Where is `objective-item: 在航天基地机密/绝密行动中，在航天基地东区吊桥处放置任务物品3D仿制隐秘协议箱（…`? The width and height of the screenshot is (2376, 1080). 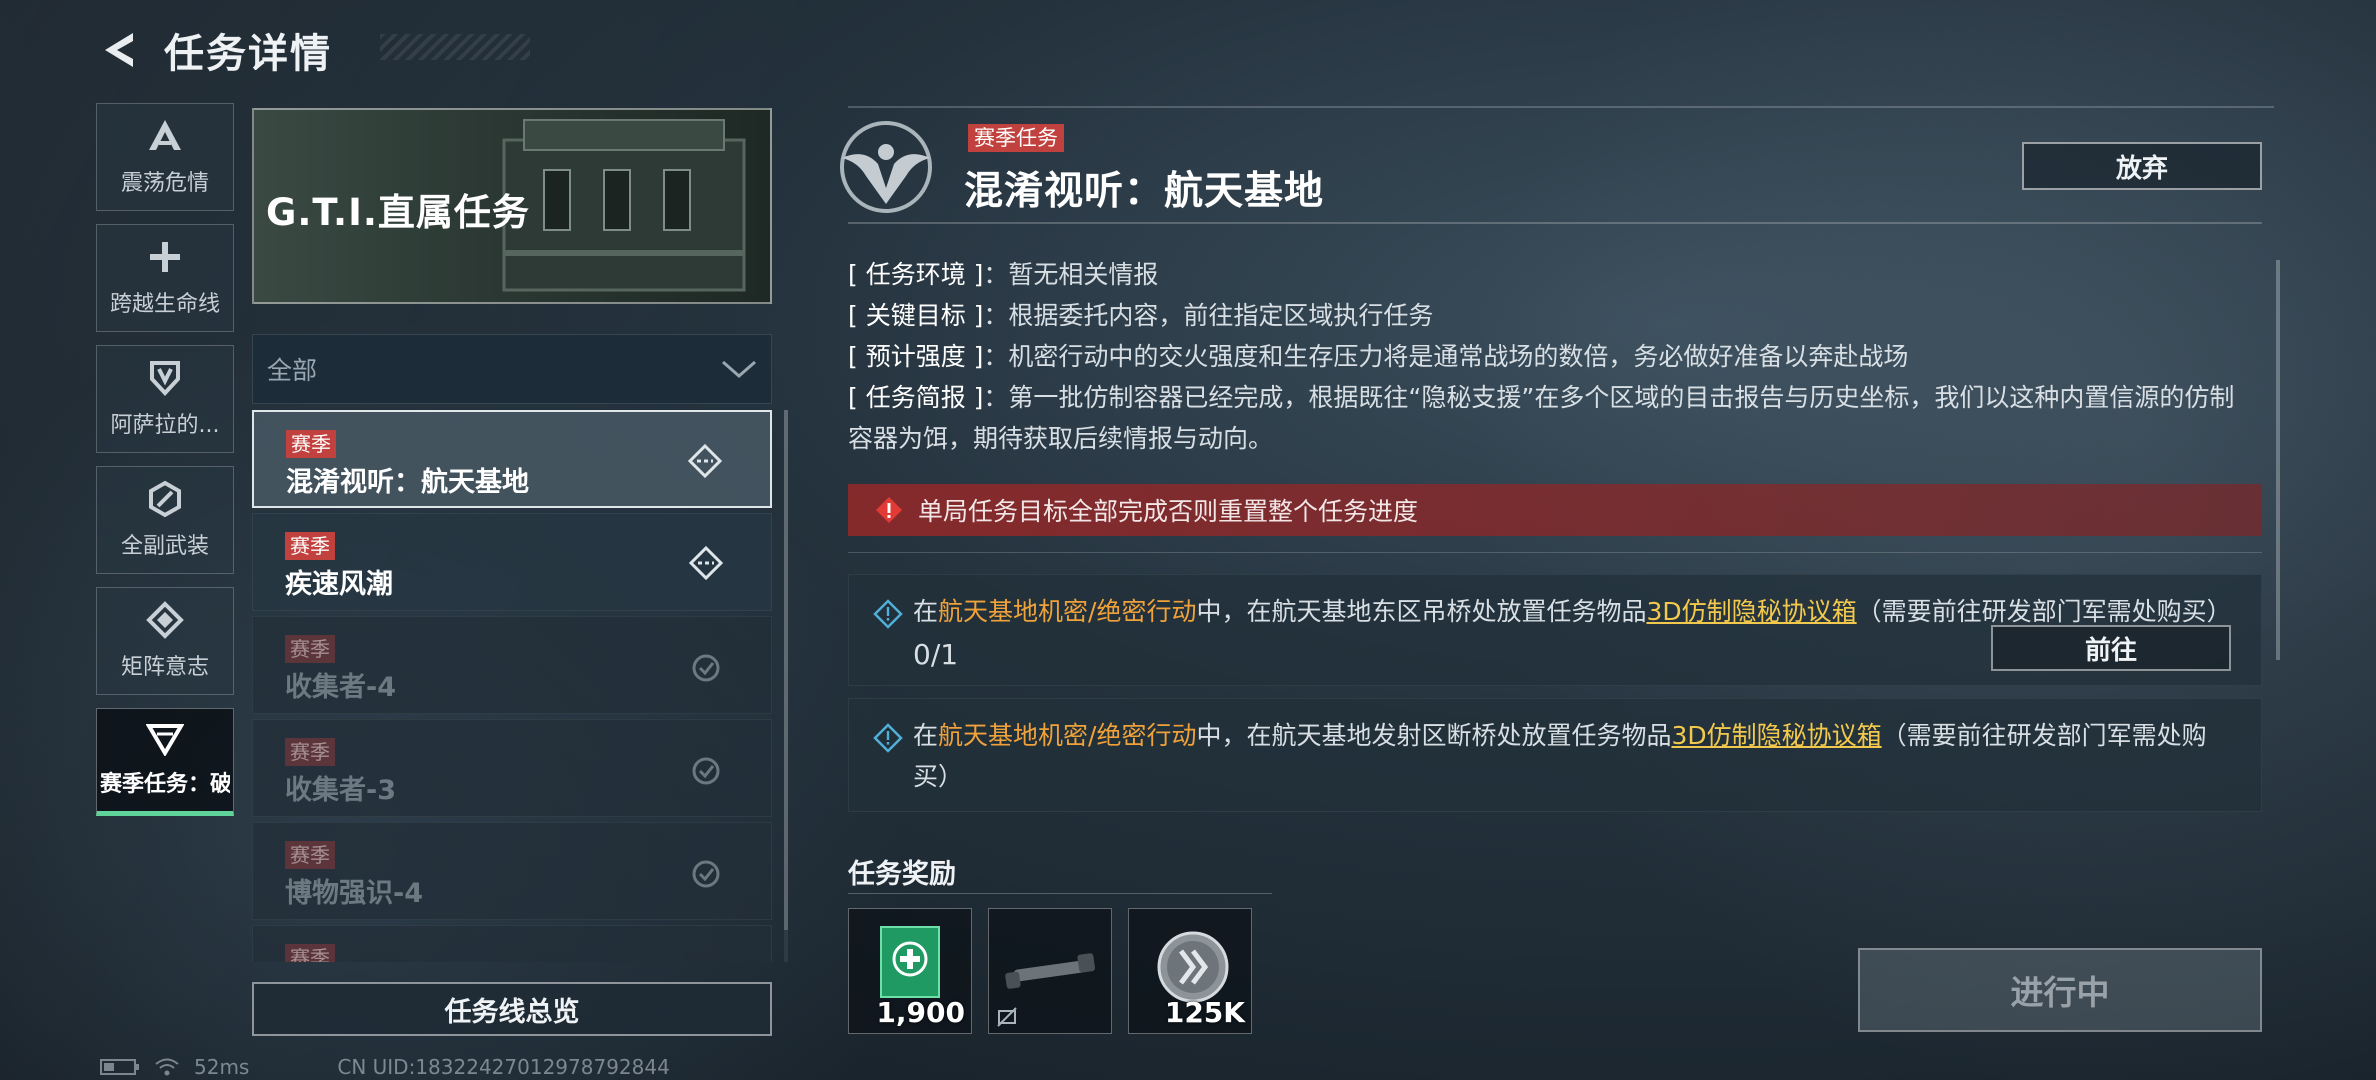
objective-item: 在航天基地机密/绝密行动中，在航天基地东区吊桥处放置任务物品3D仿制隐秘协议箱（… is located at coordinates (1555, 630).